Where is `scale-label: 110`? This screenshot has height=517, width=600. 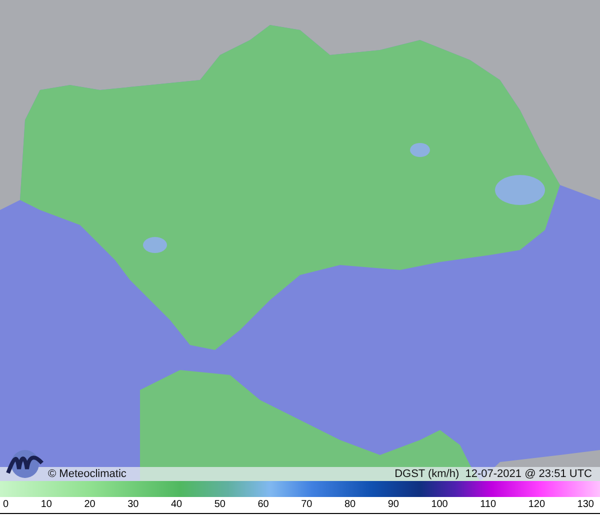 scale-label: 110 is located at coordinates (488, 505).